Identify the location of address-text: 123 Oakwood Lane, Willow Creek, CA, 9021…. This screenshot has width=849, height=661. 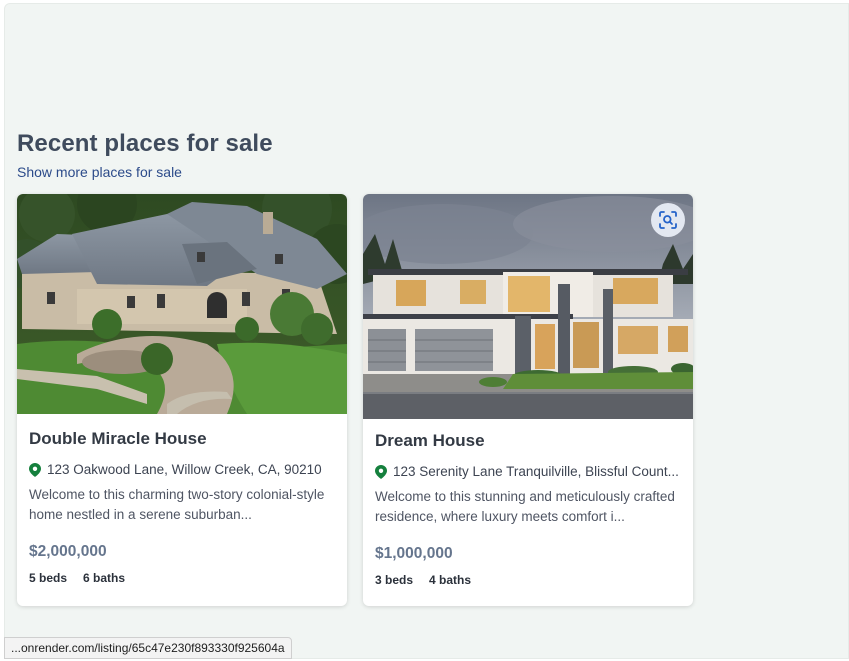
(184, 469).